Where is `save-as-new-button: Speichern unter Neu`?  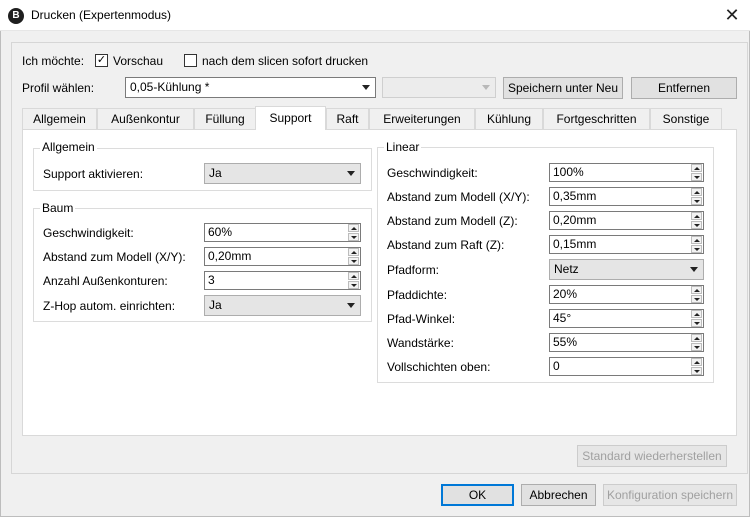 save-as-new-button: Speichern unter Neu is located at coordinates (563, 88).